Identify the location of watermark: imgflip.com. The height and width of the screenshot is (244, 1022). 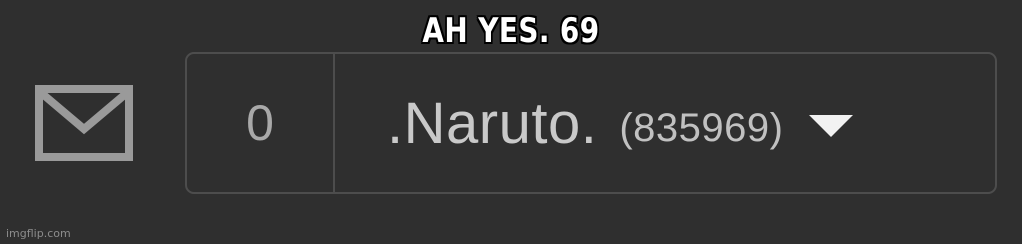
(38, 233).